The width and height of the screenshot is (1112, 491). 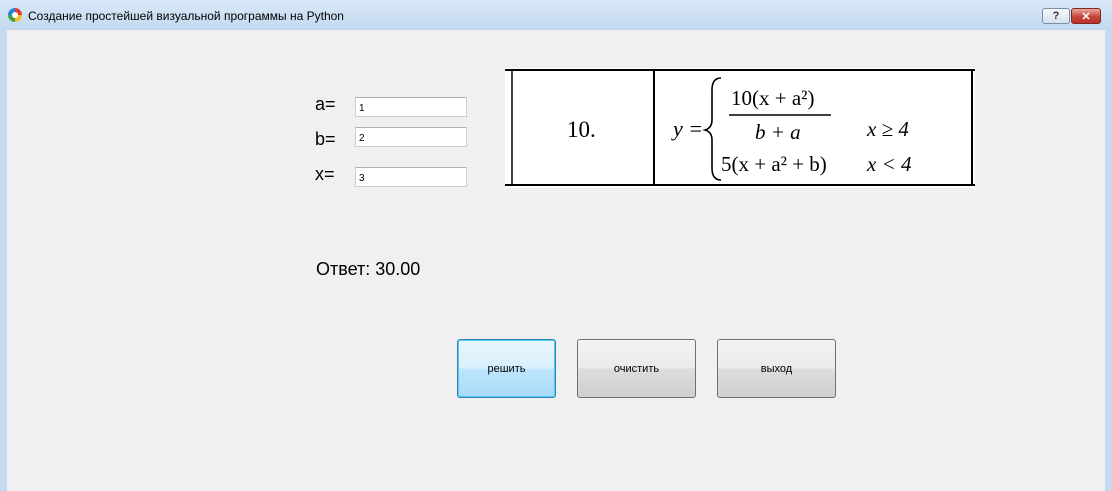 What do you see at coordinates (581, 129) in the screenshot?
I see `task-number: 10.` at bounding box center [581, 129].